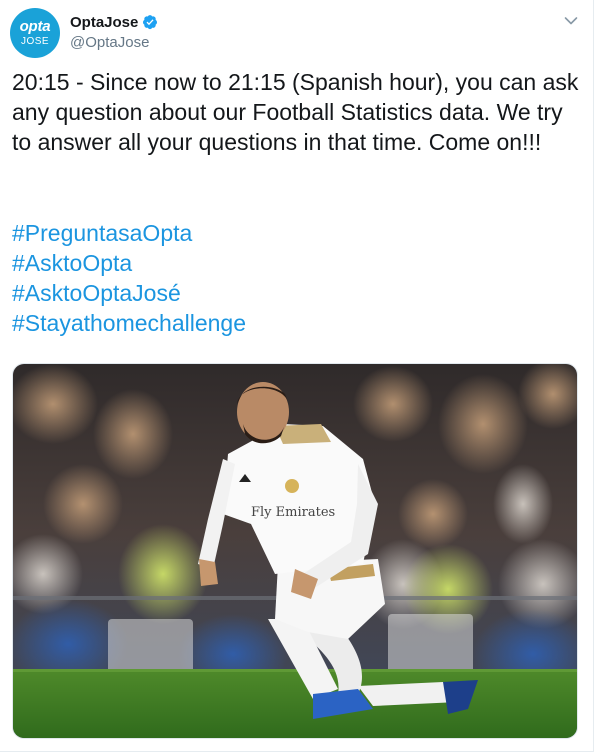 This screenshot has height=754, width=600. Describe the element at coordinates (109, 42) in the screenshot. I see `author-handle: @OptaJose` at that location.